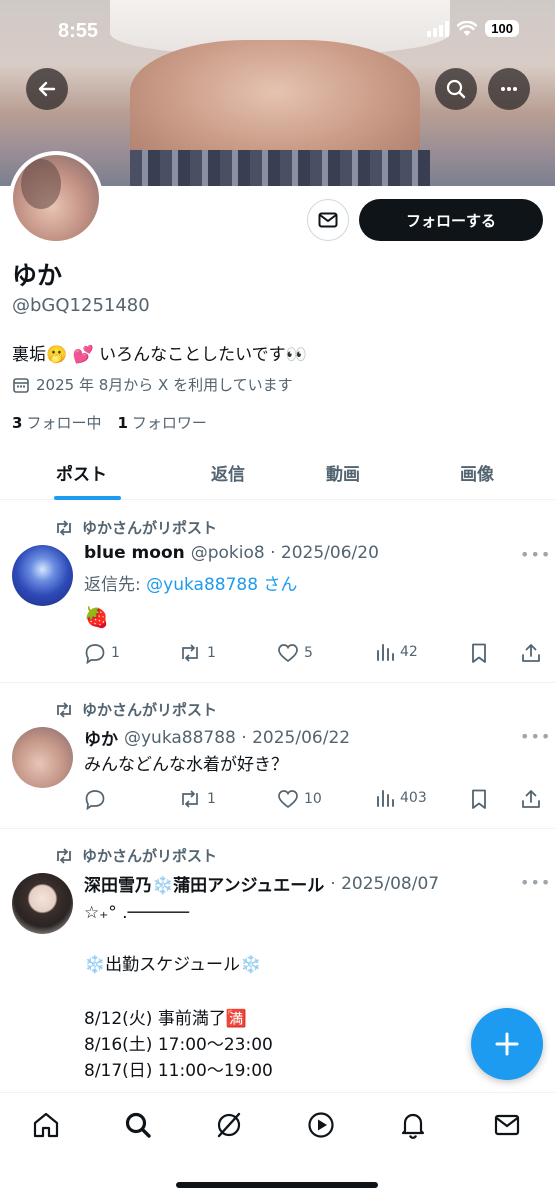 The width and height of the screenshot is (555, 1200). What do you see at coordinates (87, 498) in the screenshot?
I see `active-tab-indicator` at bounding box center [87, 498].